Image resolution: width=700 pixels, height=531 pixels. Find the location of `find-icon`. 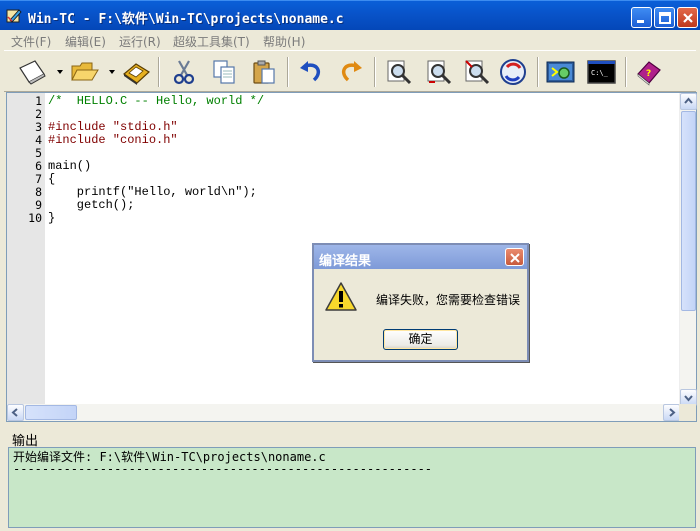

find-icon is located at coordinates (399, 72).